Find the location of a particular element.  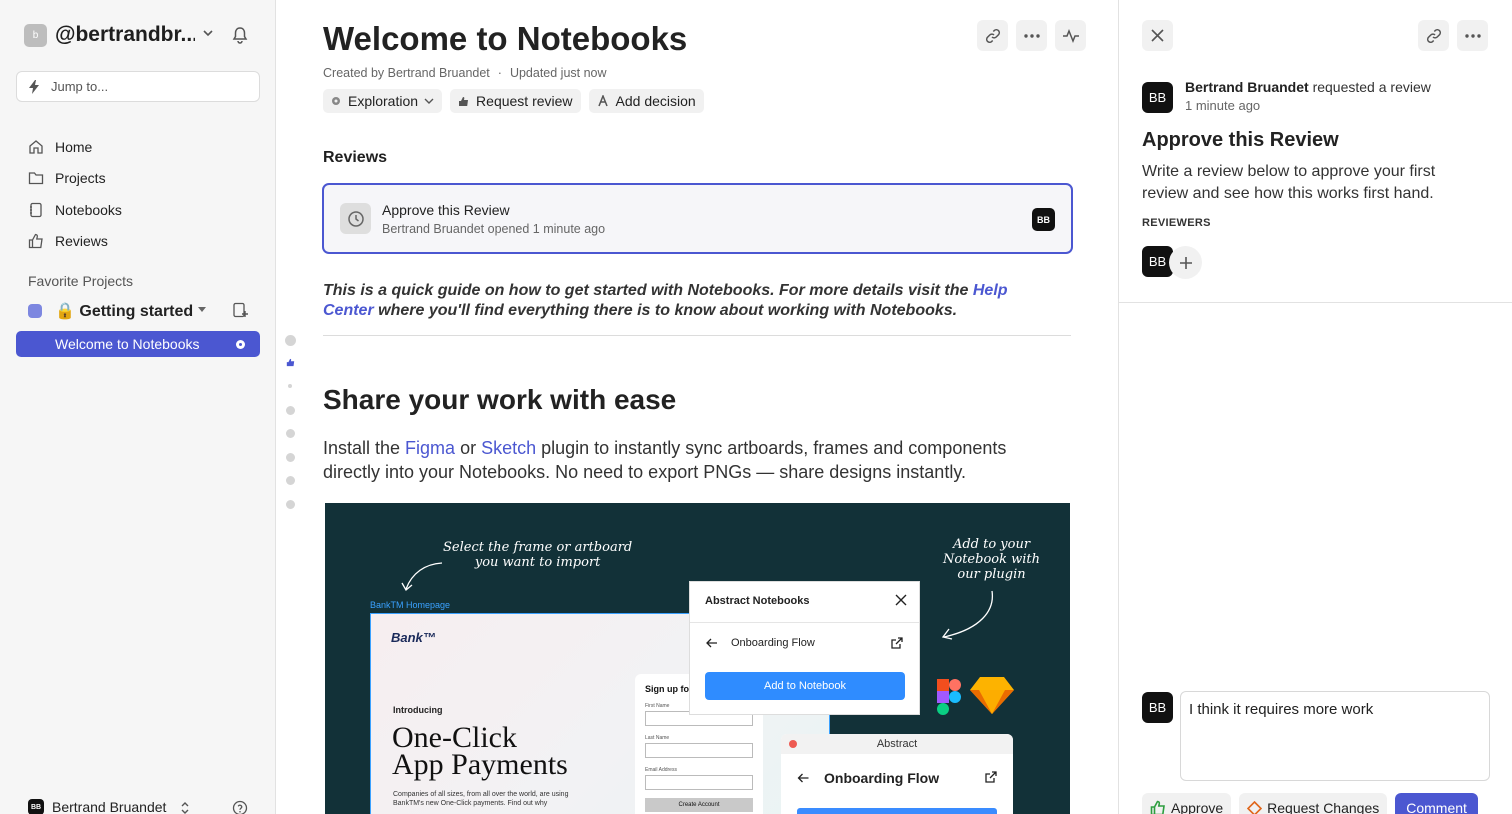

comment-input is located at coordinates (1335, 736).